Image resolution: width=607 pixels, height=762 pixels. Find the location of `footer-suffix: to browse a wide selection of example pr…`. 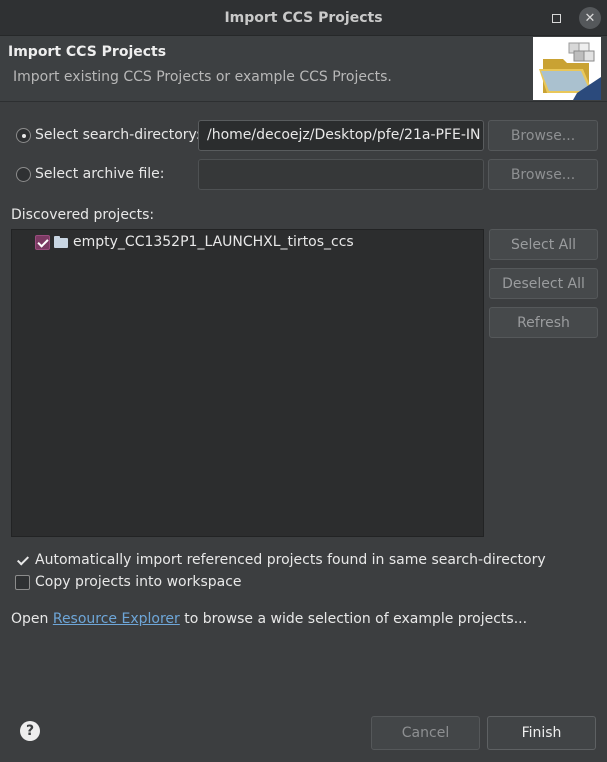

footer-suffix: to browse a wide selection of example pr… is located at coordinates (353, 619).